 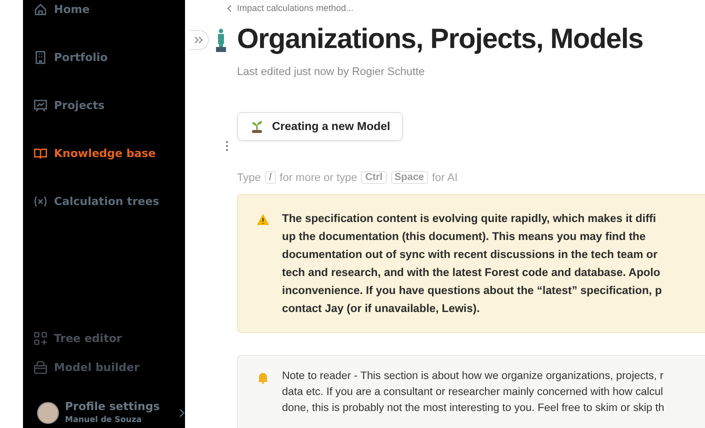 I want to click on hint-text: for AI, so click(x=445, y=178).